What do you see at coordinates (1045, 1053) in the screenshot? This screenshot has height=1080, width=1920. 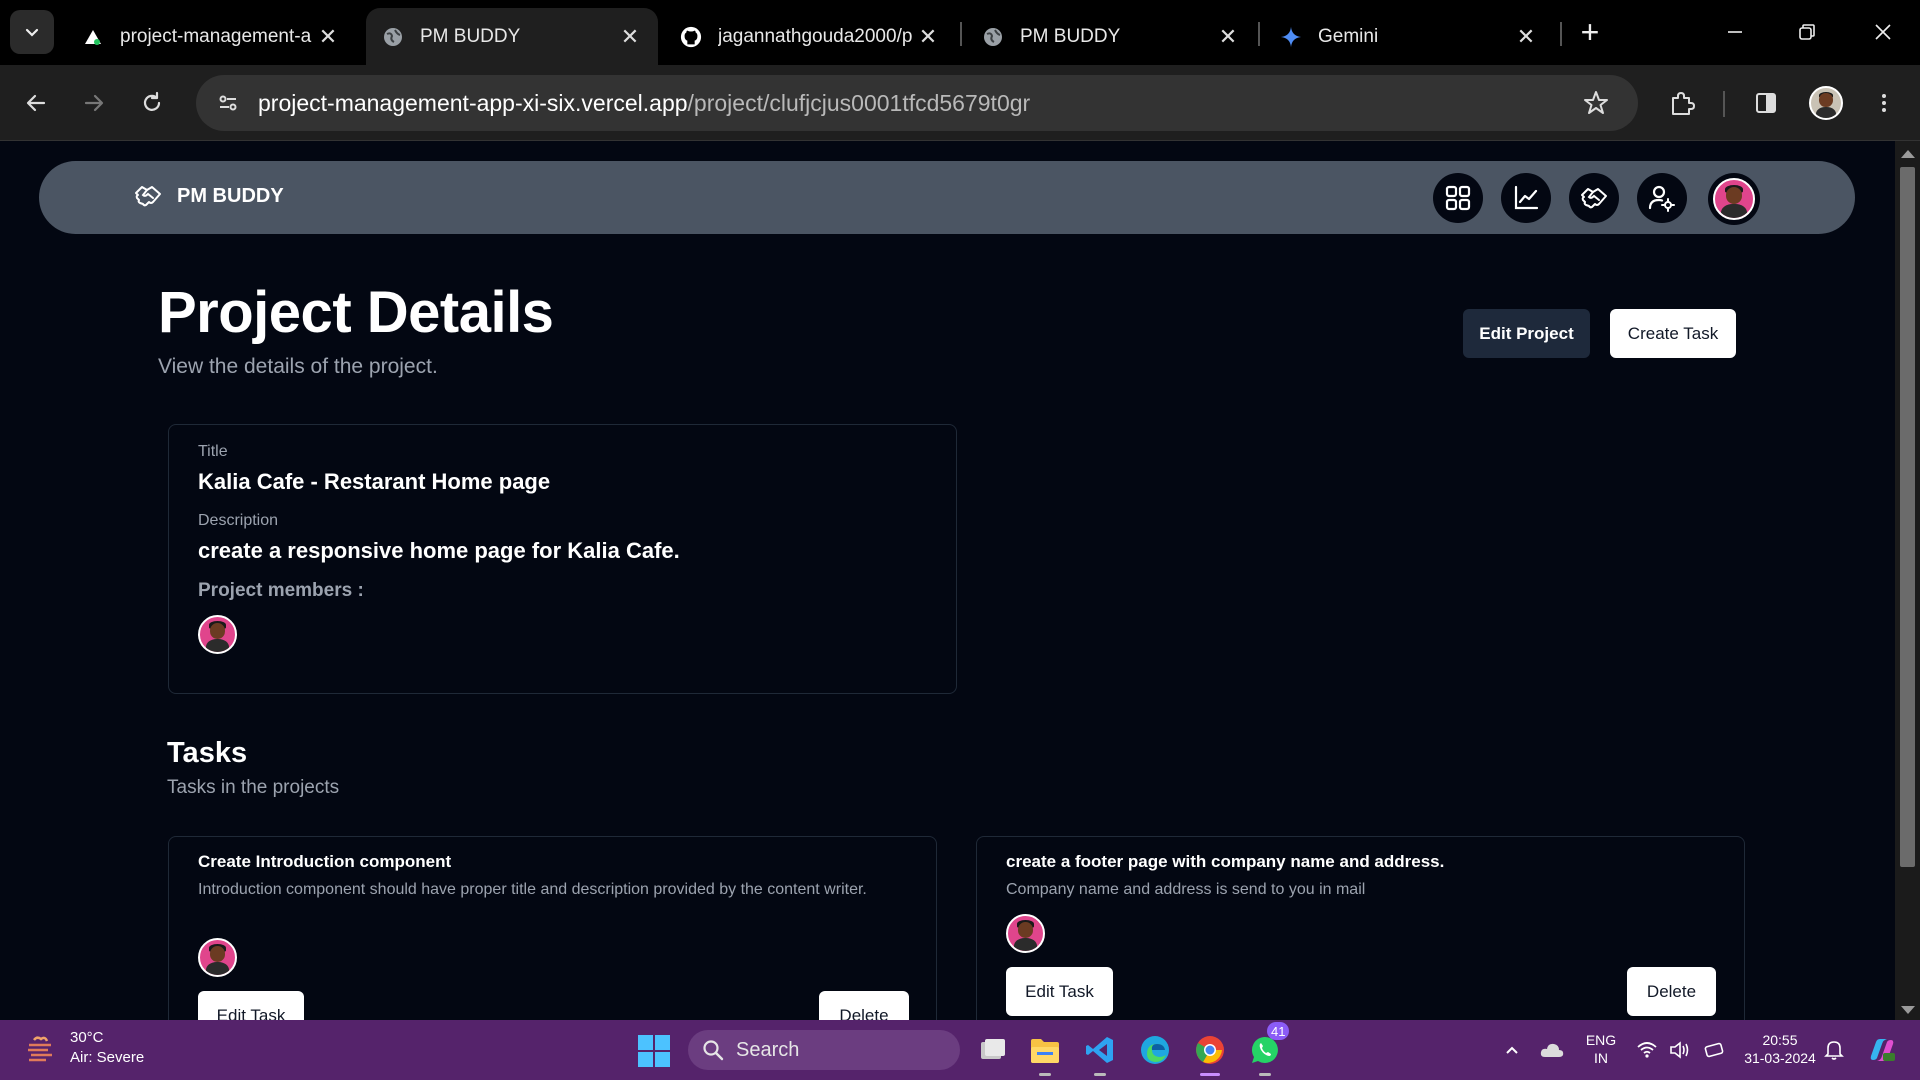 I see `taskbar-app-file-explorer` at bounding box center [1045, 1053].